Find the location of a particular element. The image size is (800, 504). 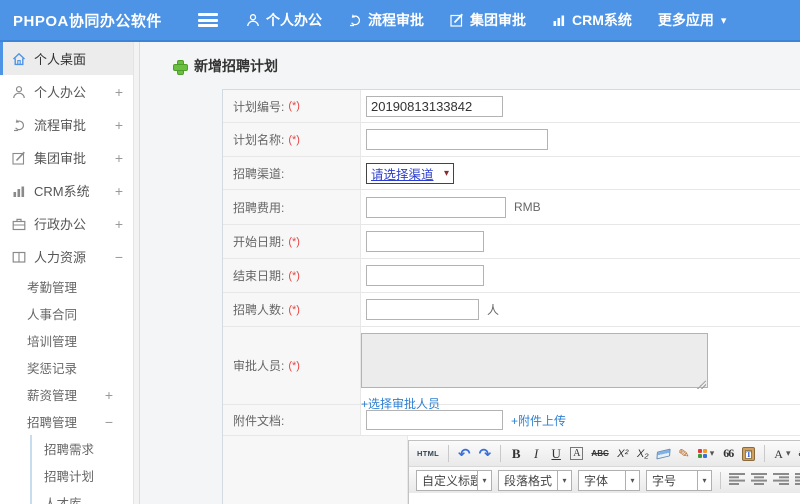

form-row-plan-name: 计划名称: (*) is located at coordinates (511, 140).